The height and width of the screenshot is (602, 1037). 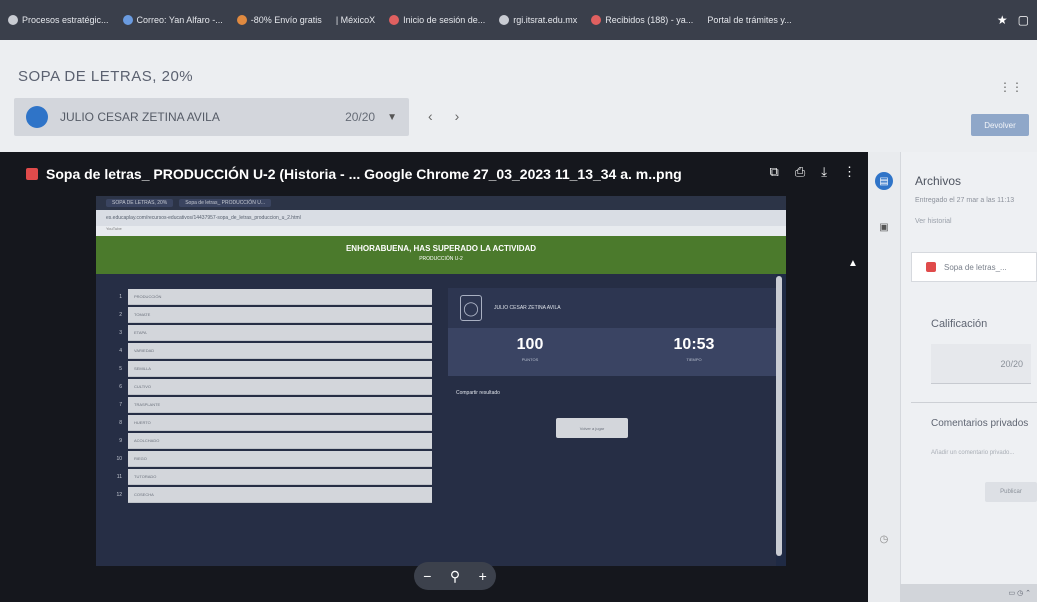 I want to click on files-heading: Archivos, so click(x=938, y=181).